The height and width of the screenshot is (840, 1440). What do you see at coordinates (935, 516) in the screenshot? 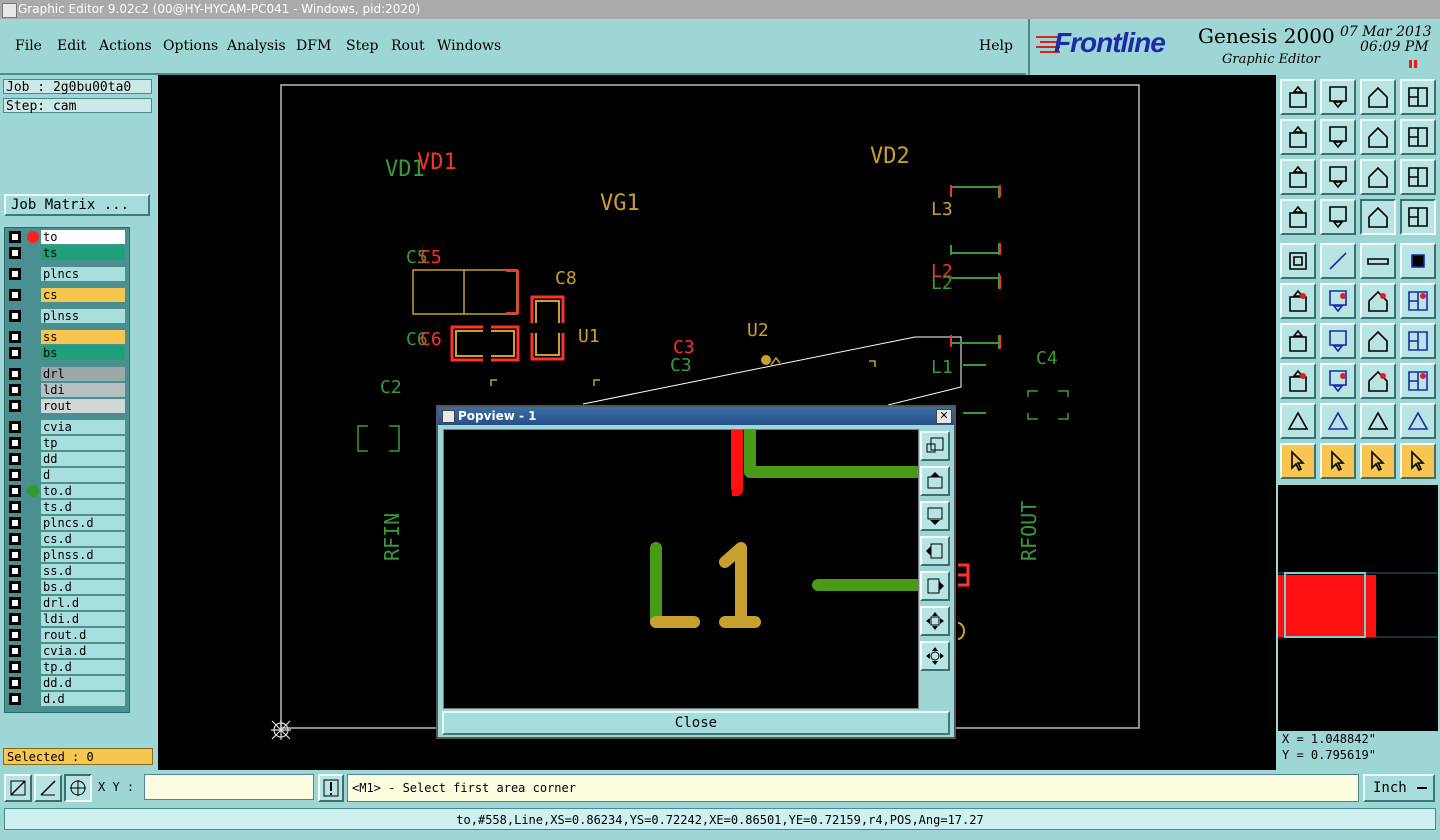
I see `pop-pan-down-button` at bounding box center [935, 516].